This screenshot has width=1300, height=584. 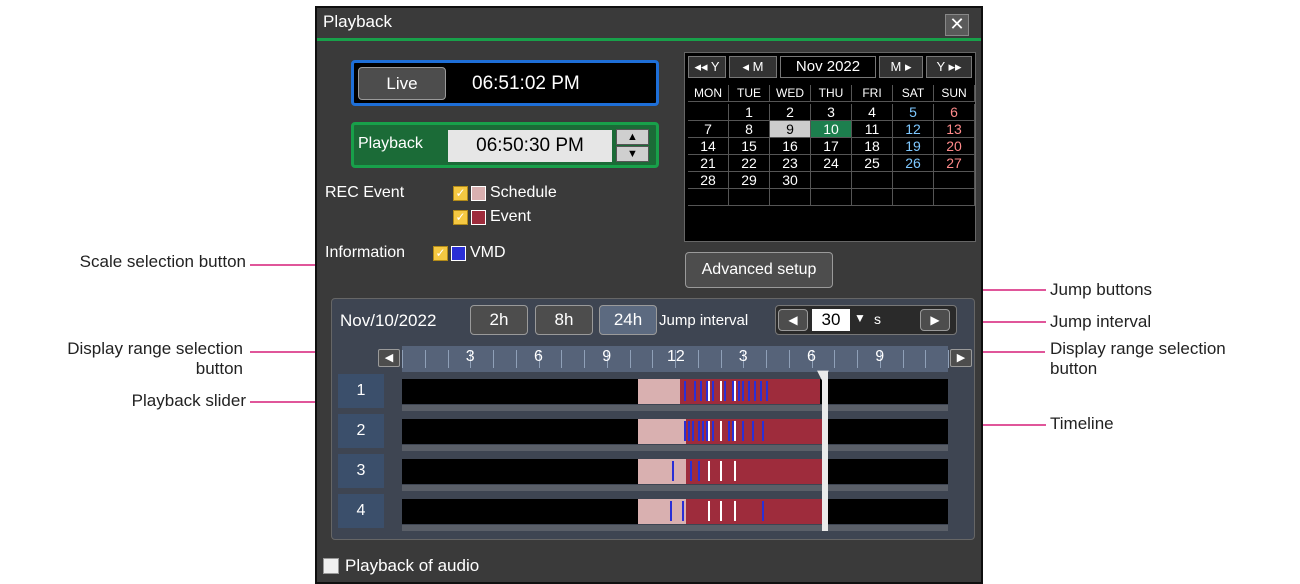 I want to click on calendar-day: 20, so click(x=954, y=146).